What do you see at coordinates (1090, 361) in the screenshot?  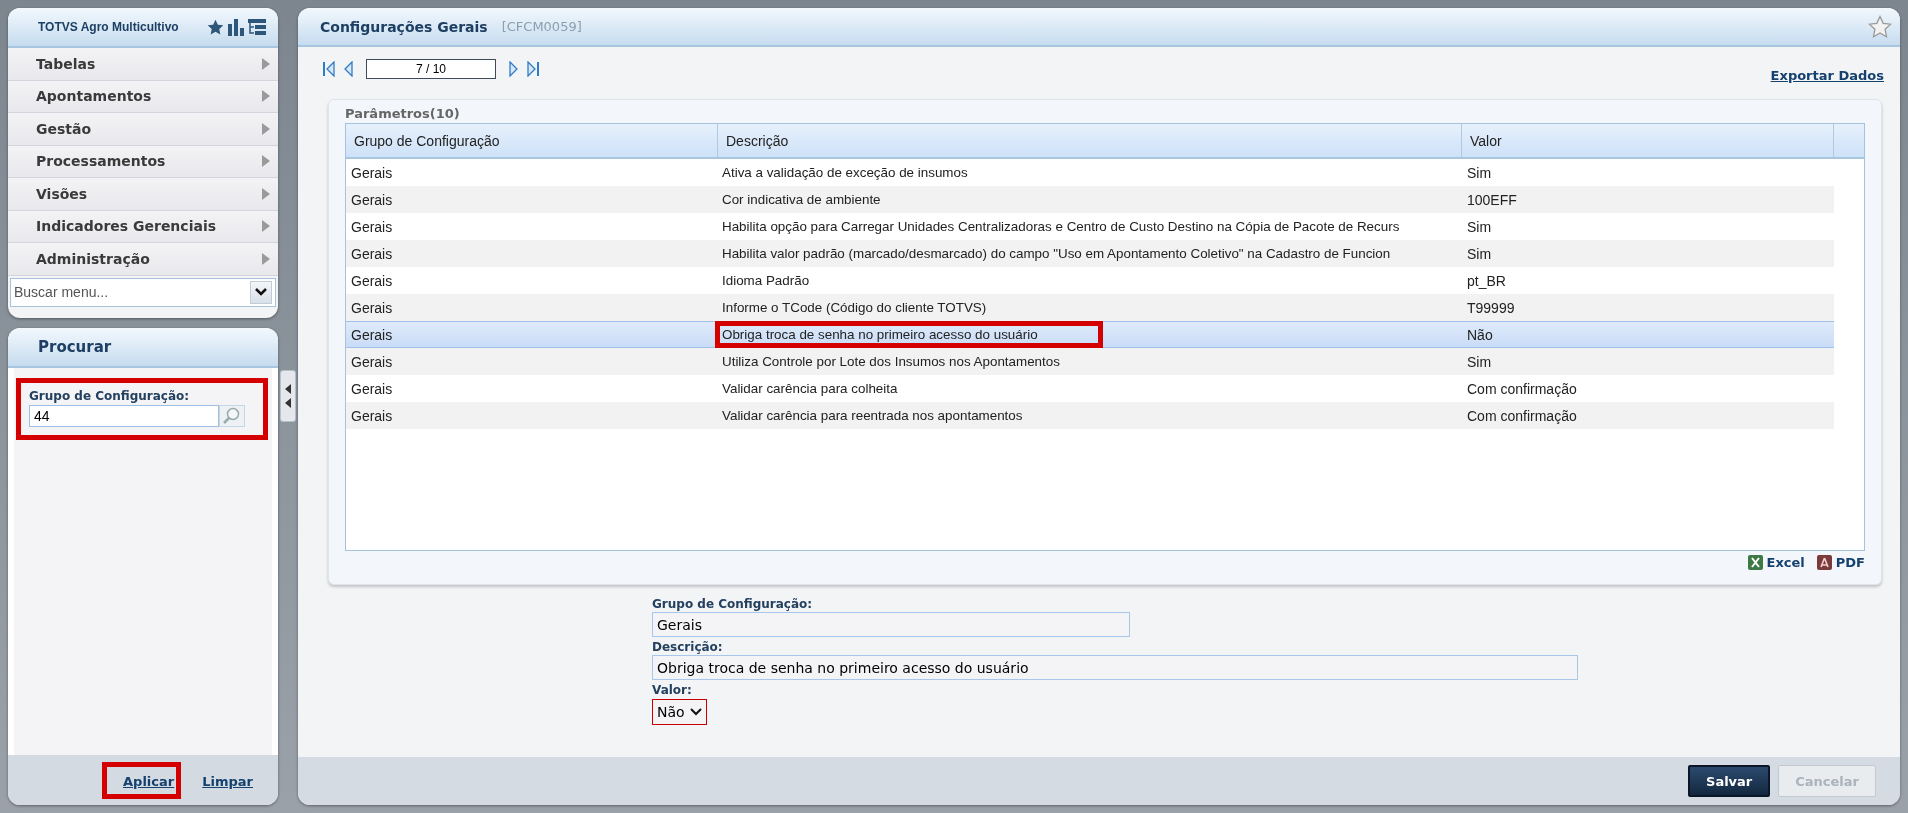 I see `table-row: Gerais Utiliza Controle por Lote dos Insumos nos Apontamentos Sim` at bounding box center [1090, 361].